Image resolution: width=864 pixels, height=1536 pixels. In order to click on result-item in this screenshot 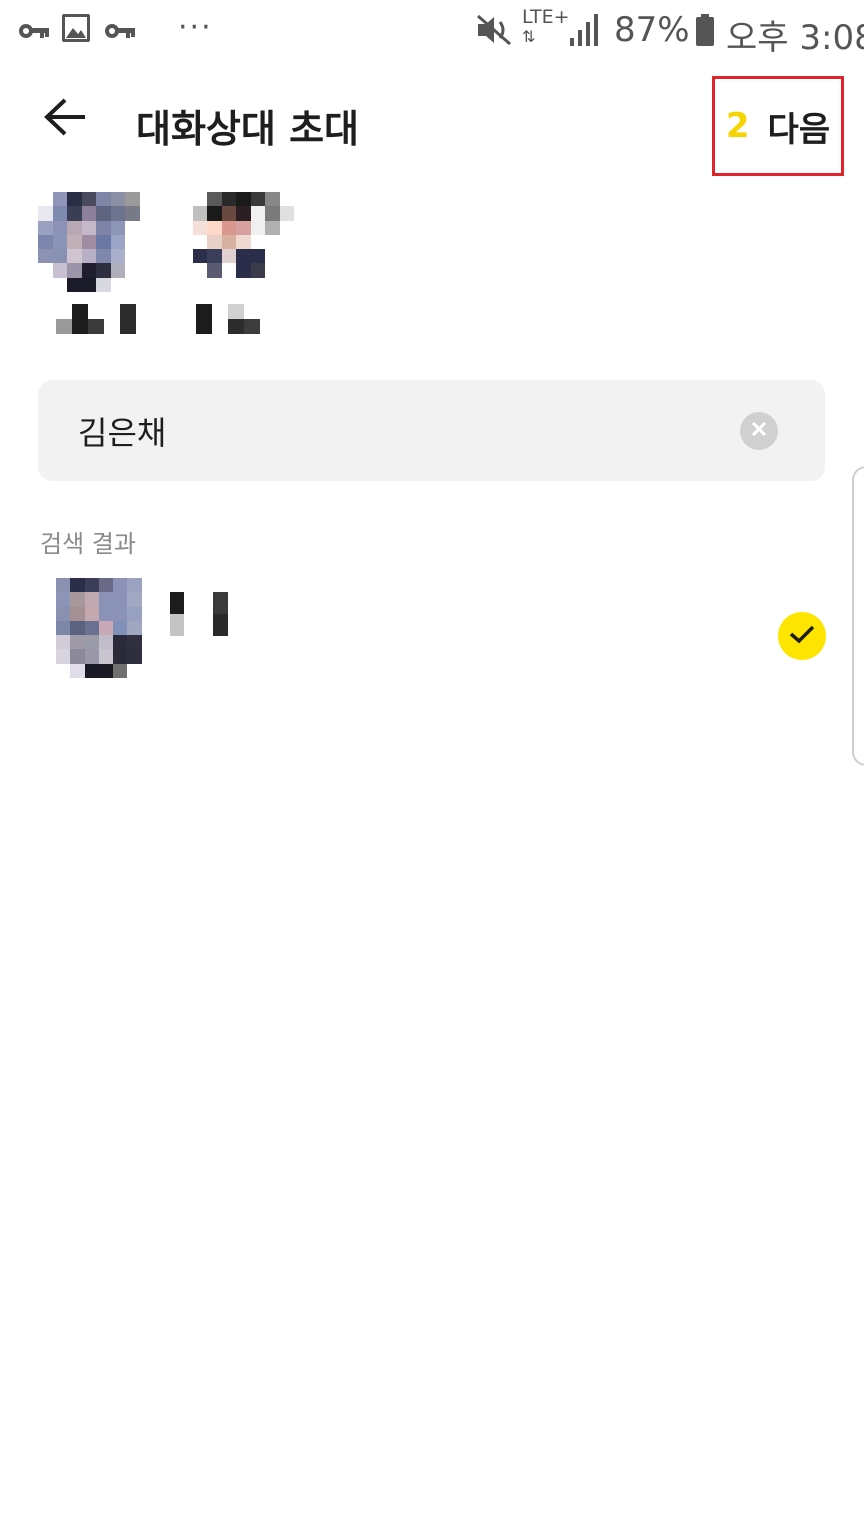, I will do `click(438, 628)`.